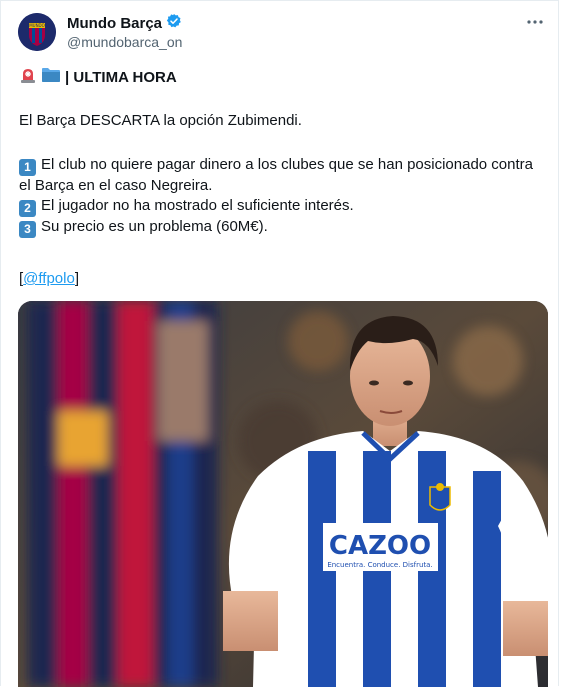 Image resolution: width=561 pixels, height=687 pixels. I want to click on keycap-one-icon: 1, so click(27, 167).